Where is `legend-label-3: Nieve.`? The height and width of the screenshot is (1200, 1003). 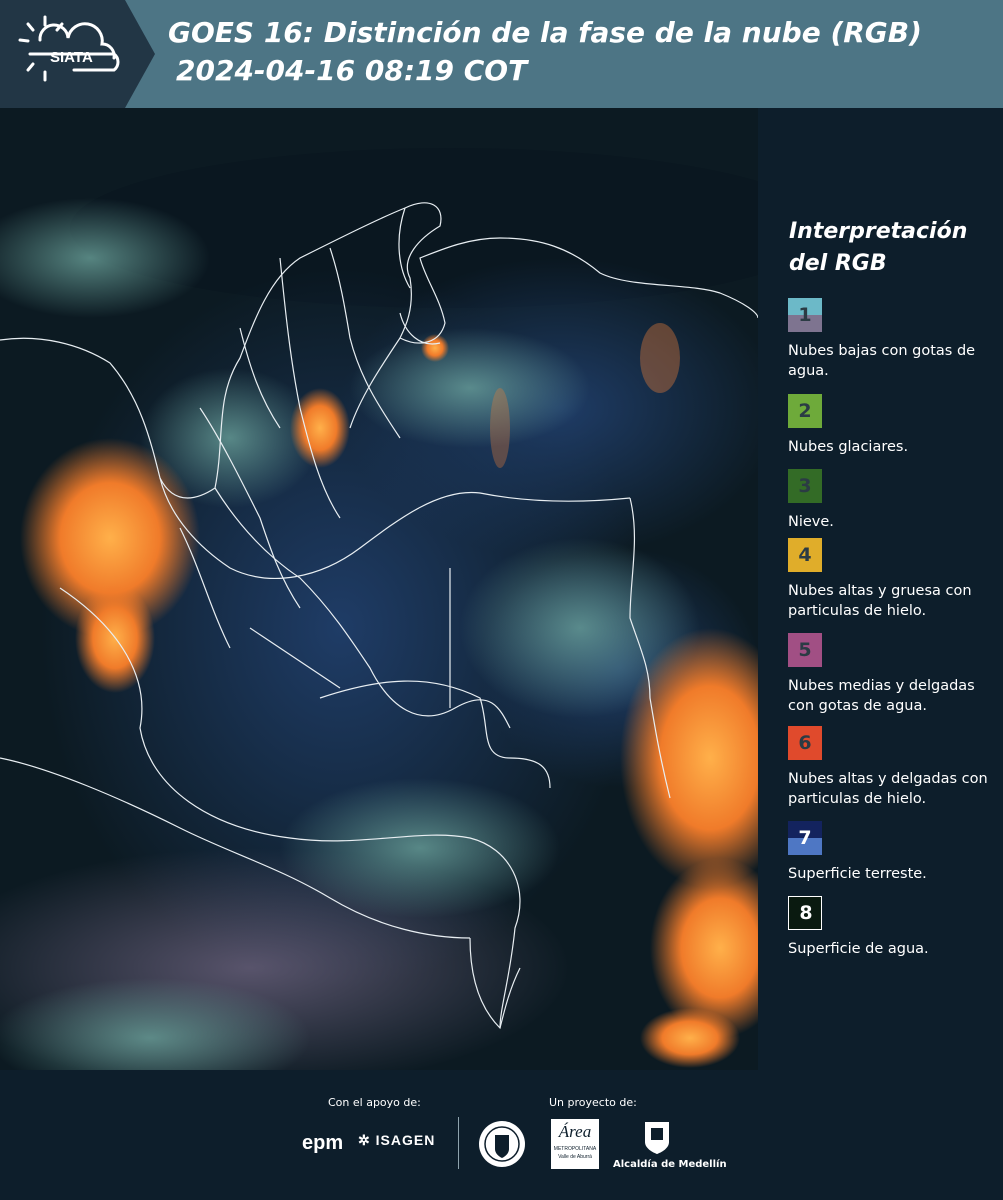 legend-label-3: Nieve. is located at coordinates (811, 522).